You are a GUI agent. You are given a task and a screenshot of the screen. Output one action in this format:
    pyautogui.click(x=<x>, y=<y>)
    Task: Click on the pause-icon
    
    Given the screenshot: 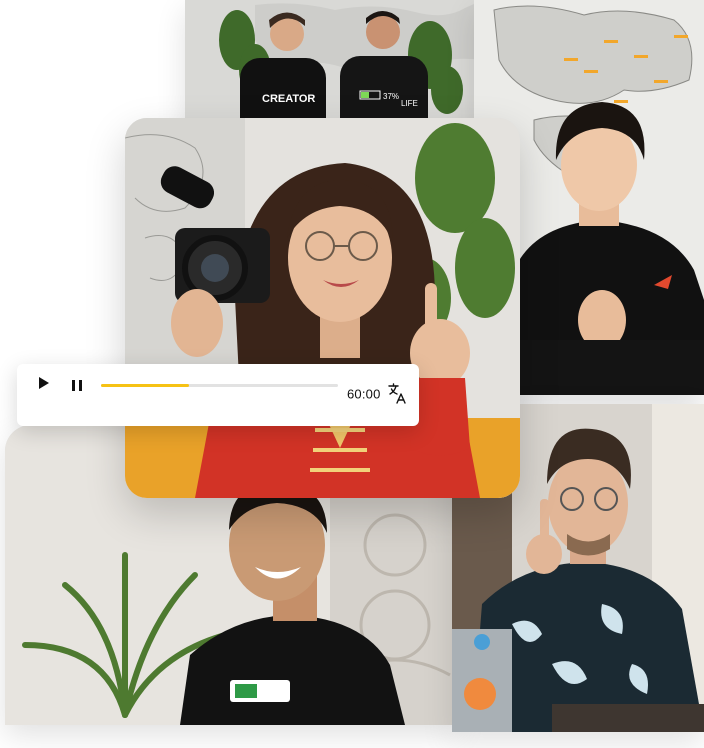 What is the action you would take?
    pyautogui.click(x=77, y=385)
    